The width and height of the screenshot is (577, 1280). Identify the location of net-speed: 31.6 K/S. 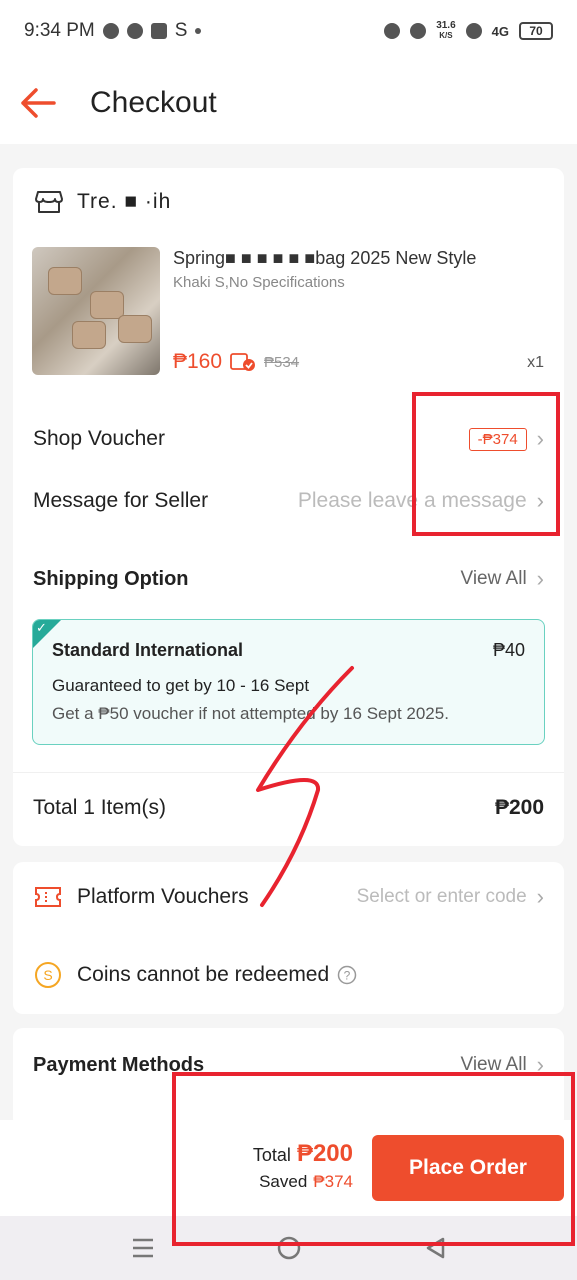
(445, 31).